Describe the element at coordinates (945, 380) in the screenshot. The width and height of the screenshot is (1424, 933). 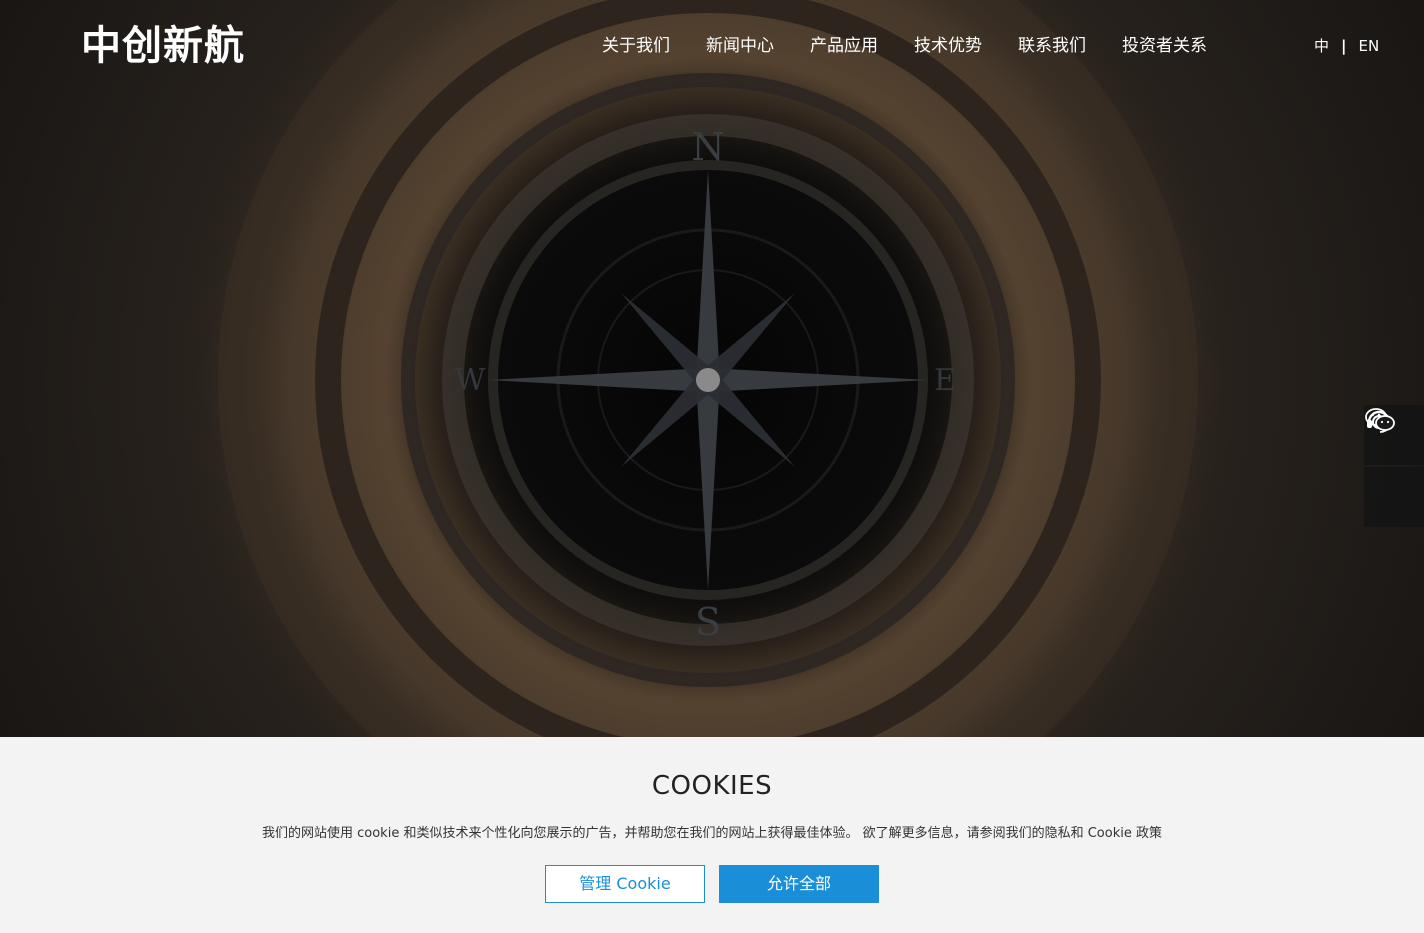
I see `compass-letter-e: E` at that location.